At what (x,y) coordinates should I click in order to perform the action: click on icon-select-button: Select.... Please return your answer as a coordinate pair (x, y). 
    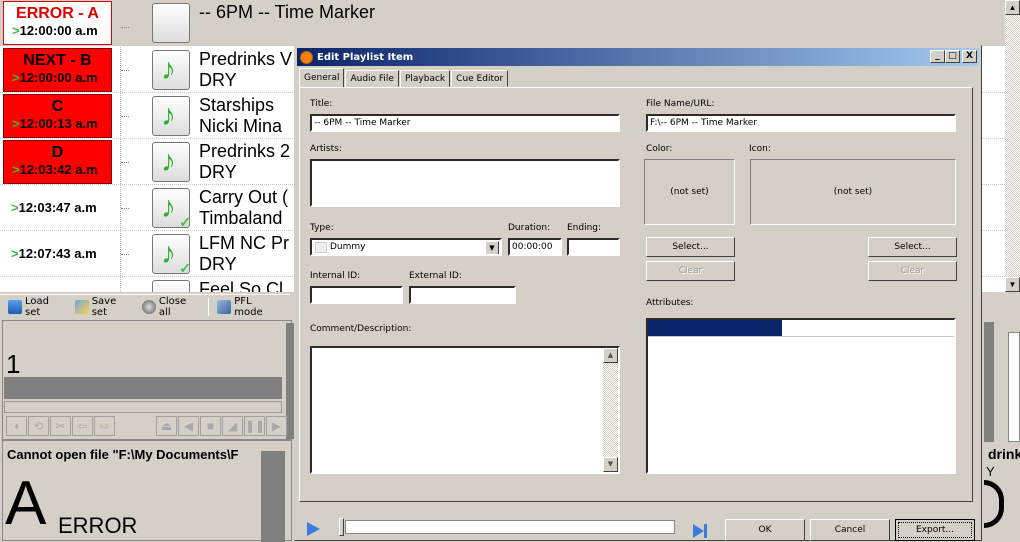
    Looking at the image, I should click on (912, 247).